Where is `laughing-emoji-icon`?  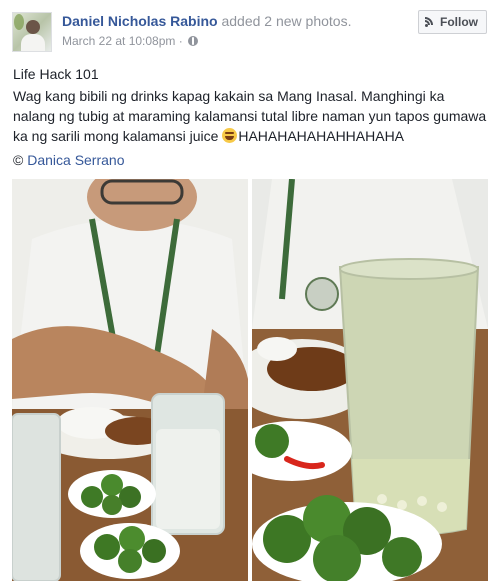 laughing-emoji-icon is located at coordinates (230, 135).